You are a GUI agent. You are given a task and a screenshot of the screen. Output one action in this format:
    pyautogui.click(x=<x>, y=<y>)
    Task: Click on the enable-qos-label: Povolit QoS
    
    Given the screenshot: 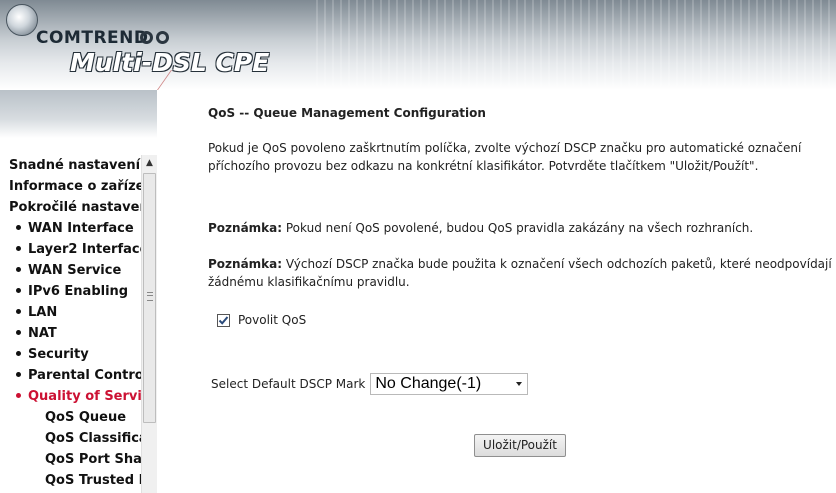 What is the action you would take?
    pyautogui.click(x=272, y=320)
    